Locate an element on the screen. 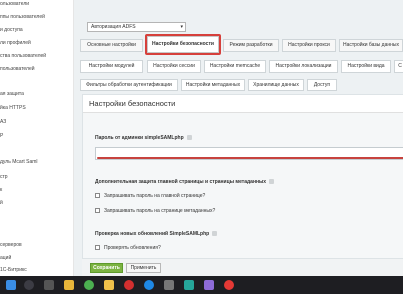 The height and width of the screenshot is (294, 403). tab-data-storage: Хранилище данных is located at coordinates (276, 85).